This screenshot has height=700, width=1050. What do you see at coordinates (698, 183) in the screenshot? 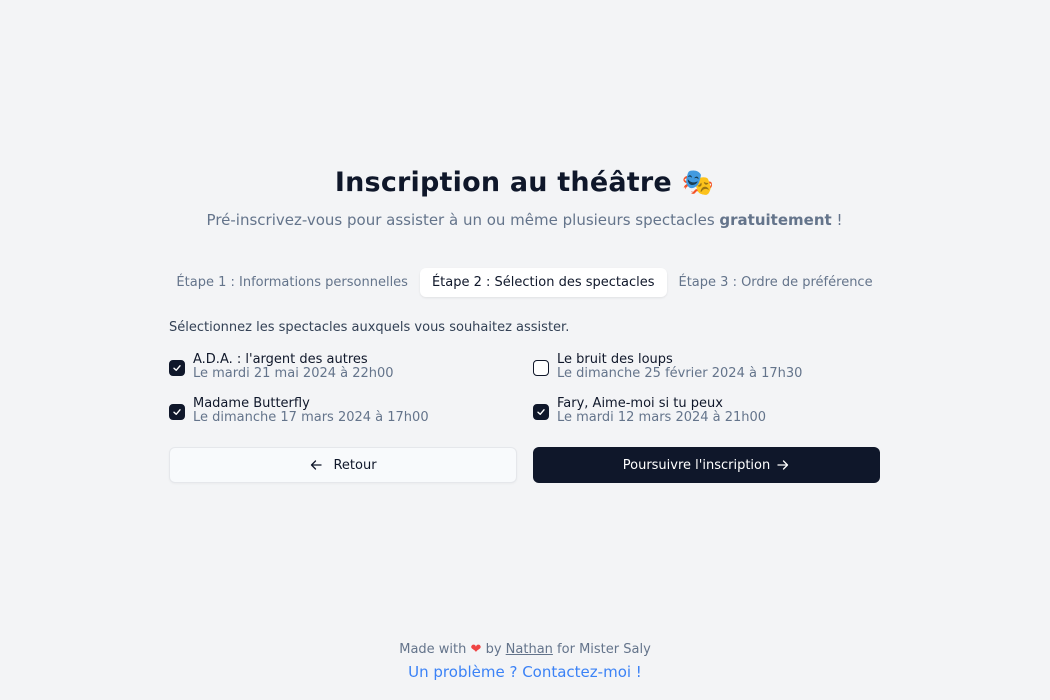
I see `theater-masks-icon: 🎭` at bounding box center [698, 183].